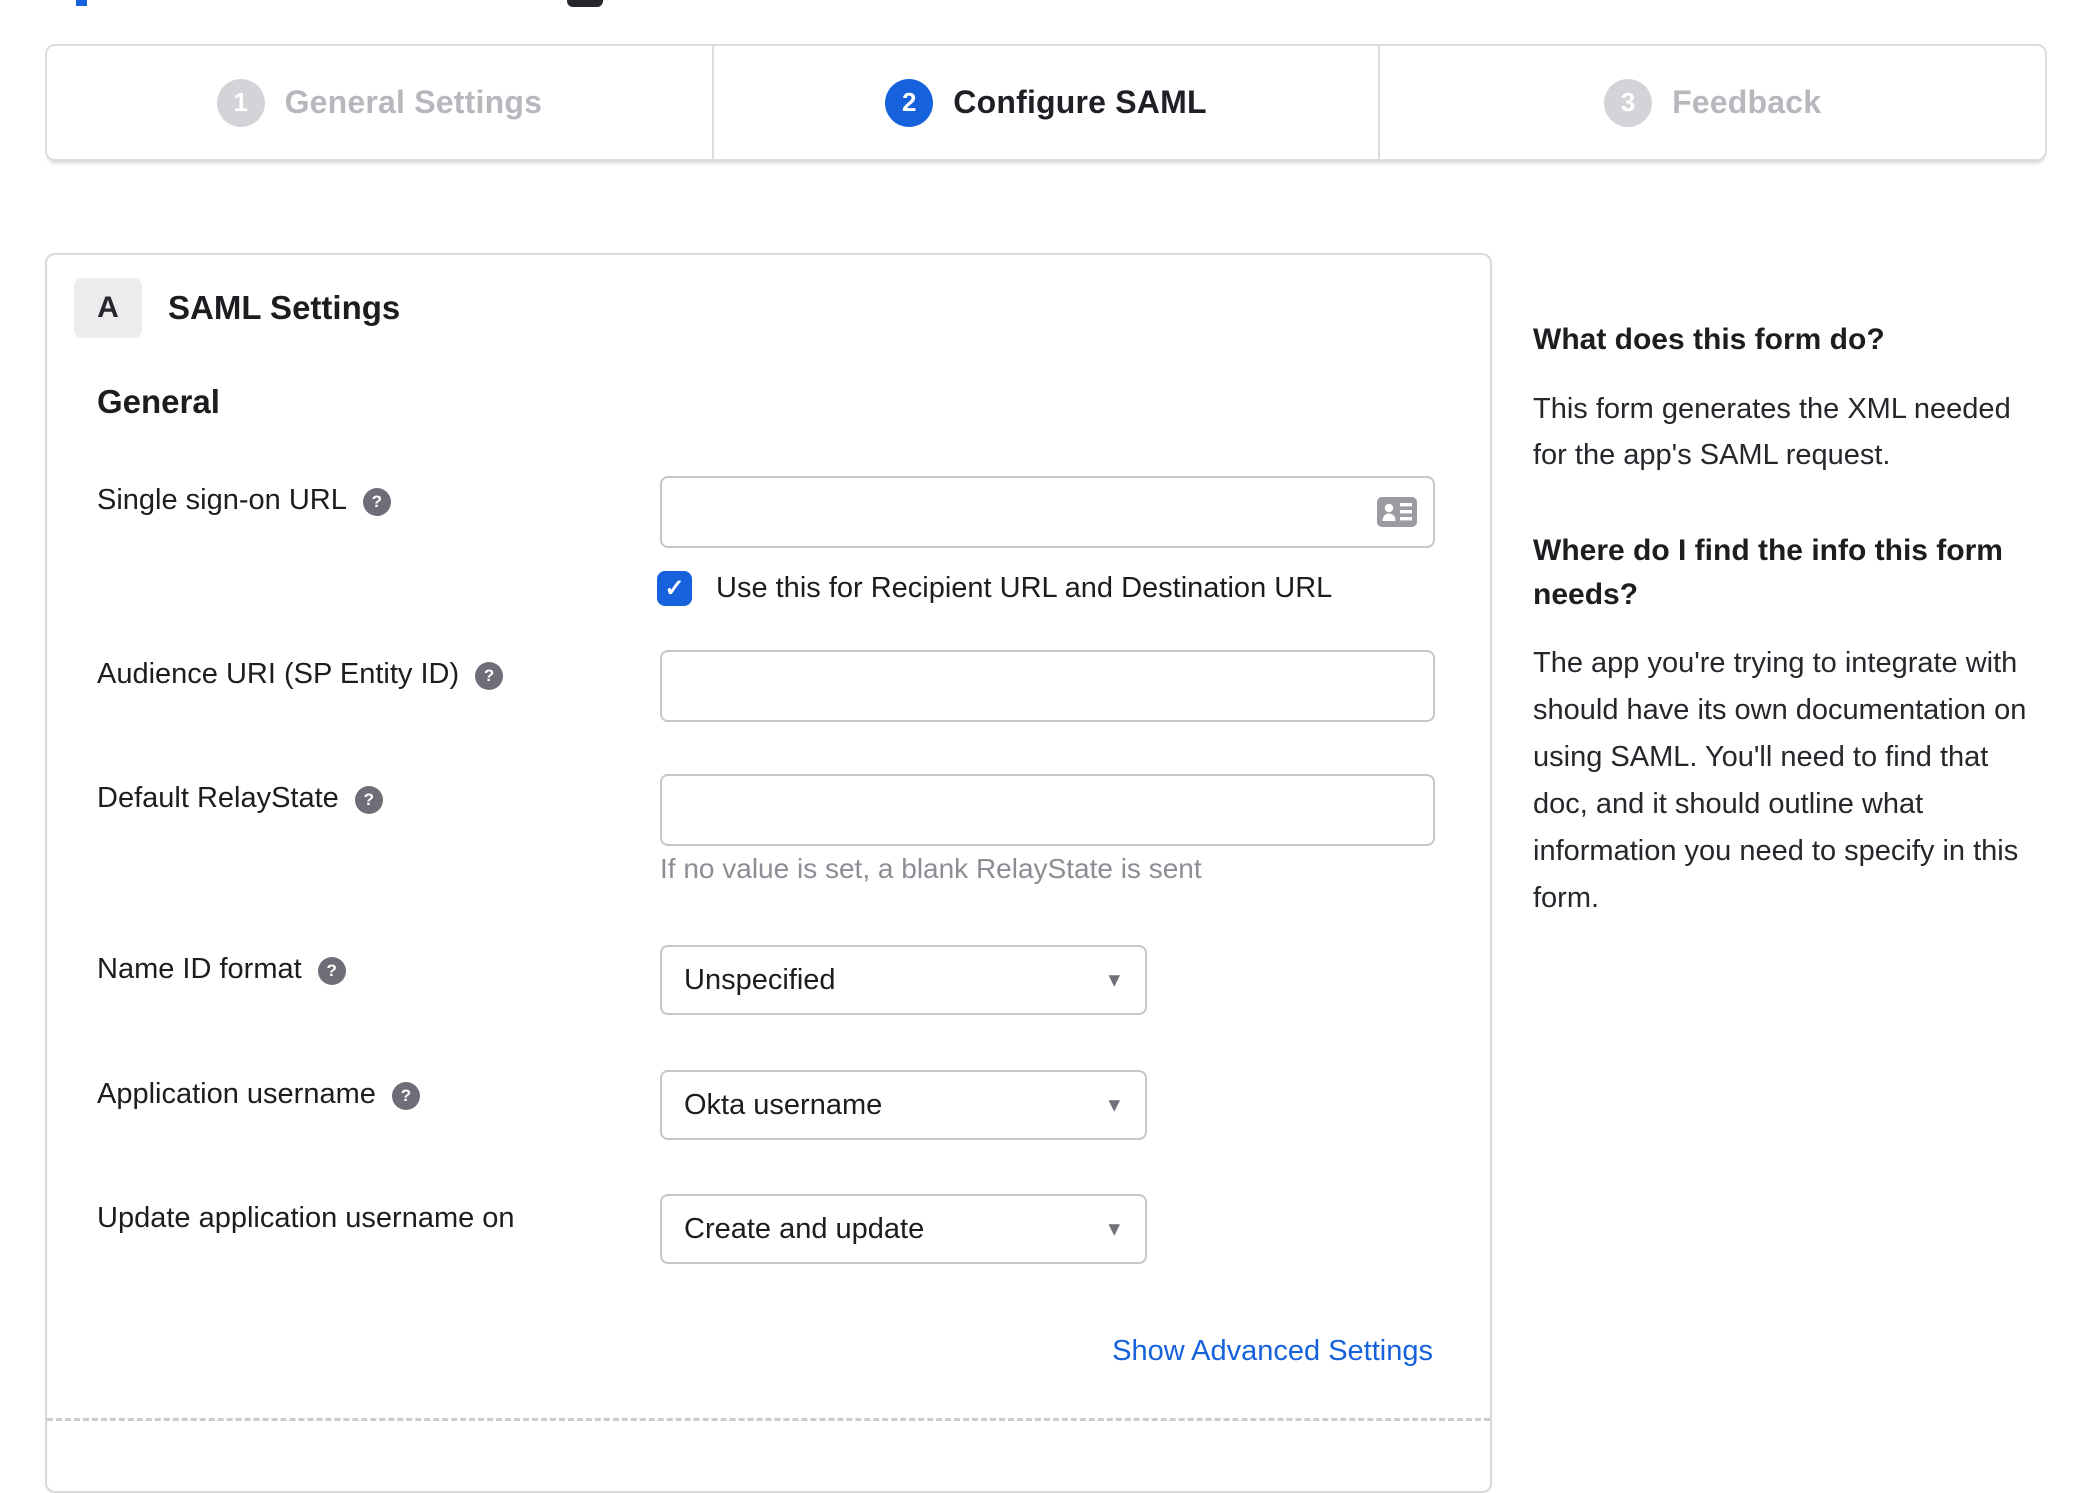 This screenshot has width=2092, height=1493. Describe the element at coordinates (1747, 102) in the screenshot. I see `step-label: Feedback` at that location.